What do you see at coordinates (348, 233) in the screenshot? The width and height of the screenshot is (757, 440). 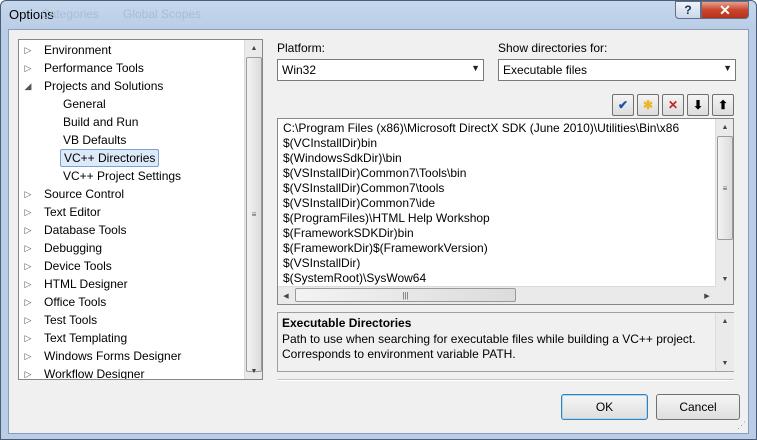 I see `directory-entry: $(FrameworkSDKDir)bin` at bounding box center [348, 233].